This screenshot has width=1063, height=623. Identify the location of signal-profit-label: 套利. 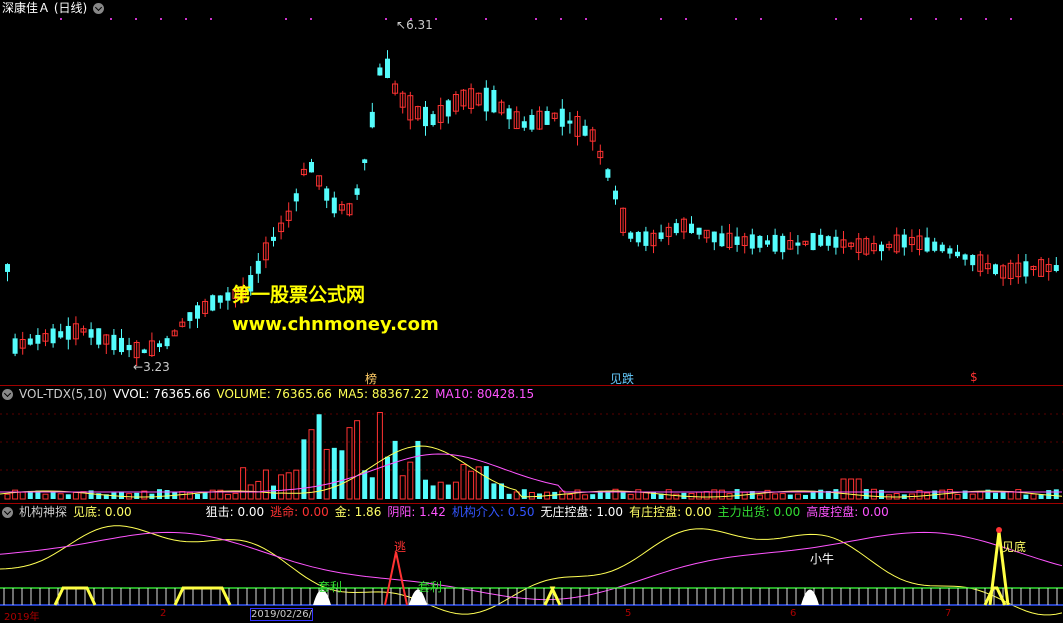
(330, 587).